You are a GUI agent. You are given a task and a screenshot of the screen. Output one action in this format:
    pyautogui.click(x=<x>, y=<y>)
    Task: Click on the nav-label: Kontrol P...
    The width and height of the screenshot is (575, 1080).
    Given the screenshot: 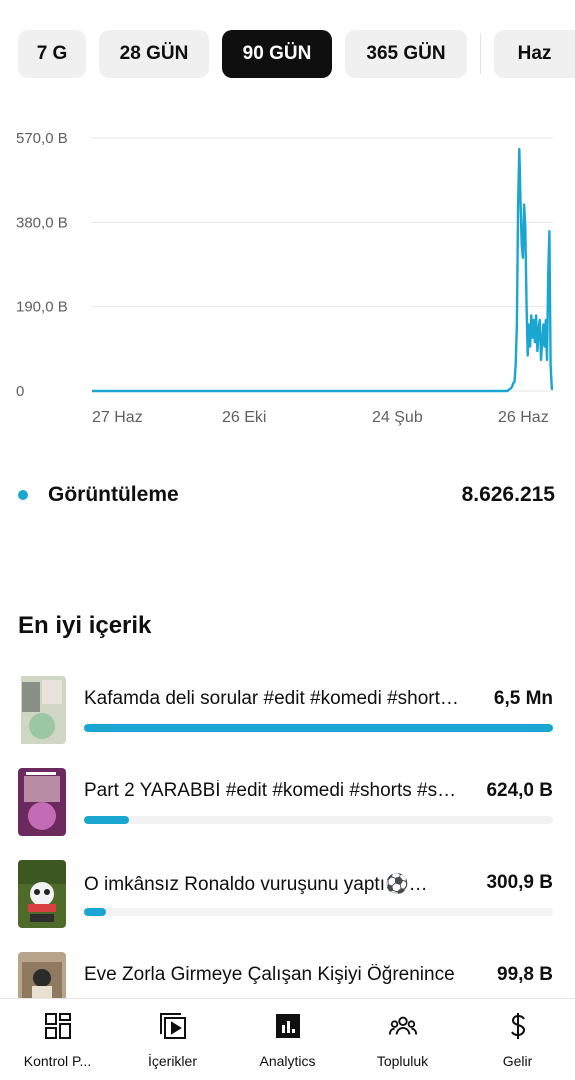 What is the action you would take?
    pyautogui.click(x=57, y=1061)
    